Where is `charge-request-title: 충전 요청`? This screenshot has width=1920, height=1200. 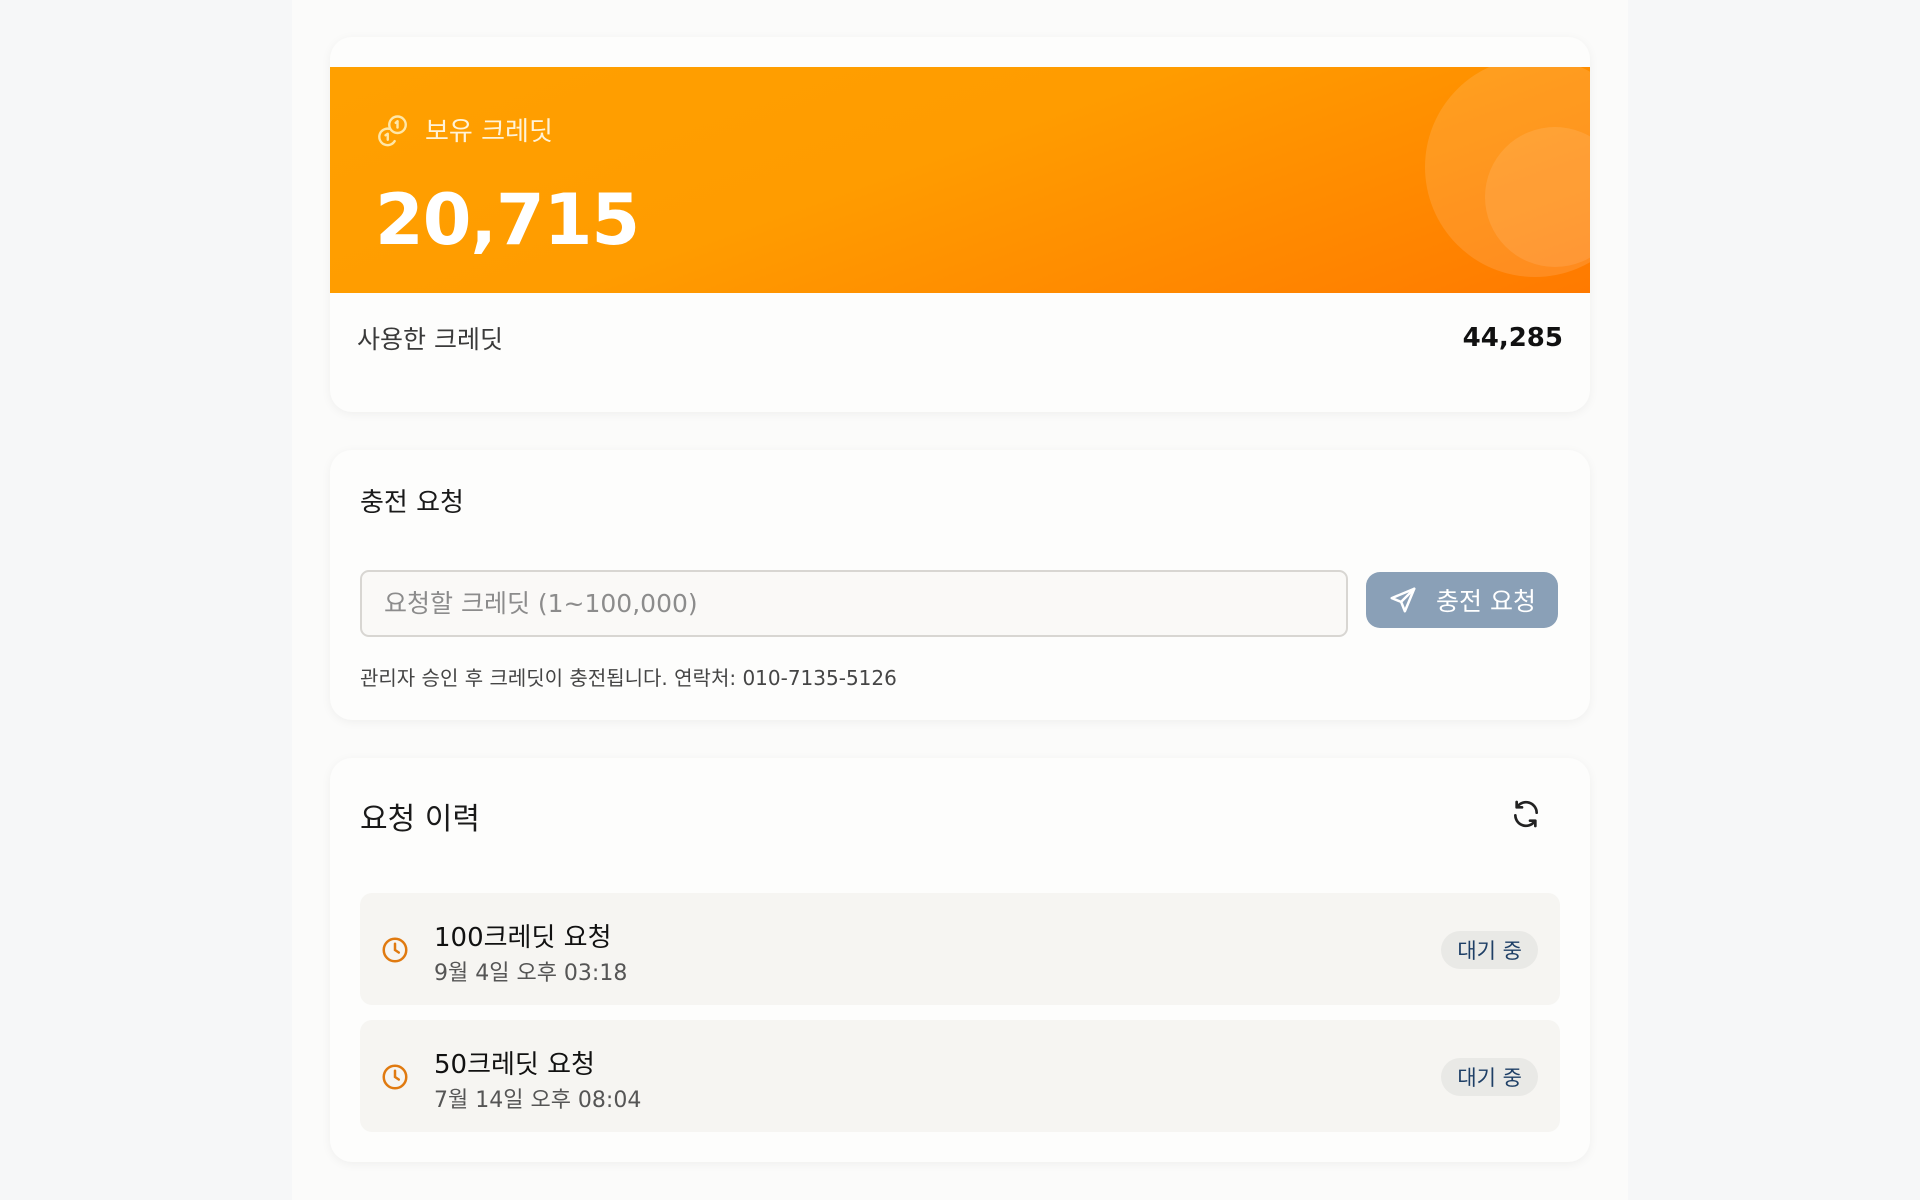
charge-request-title: 충전 요청 is located at coordinates (412, 503).